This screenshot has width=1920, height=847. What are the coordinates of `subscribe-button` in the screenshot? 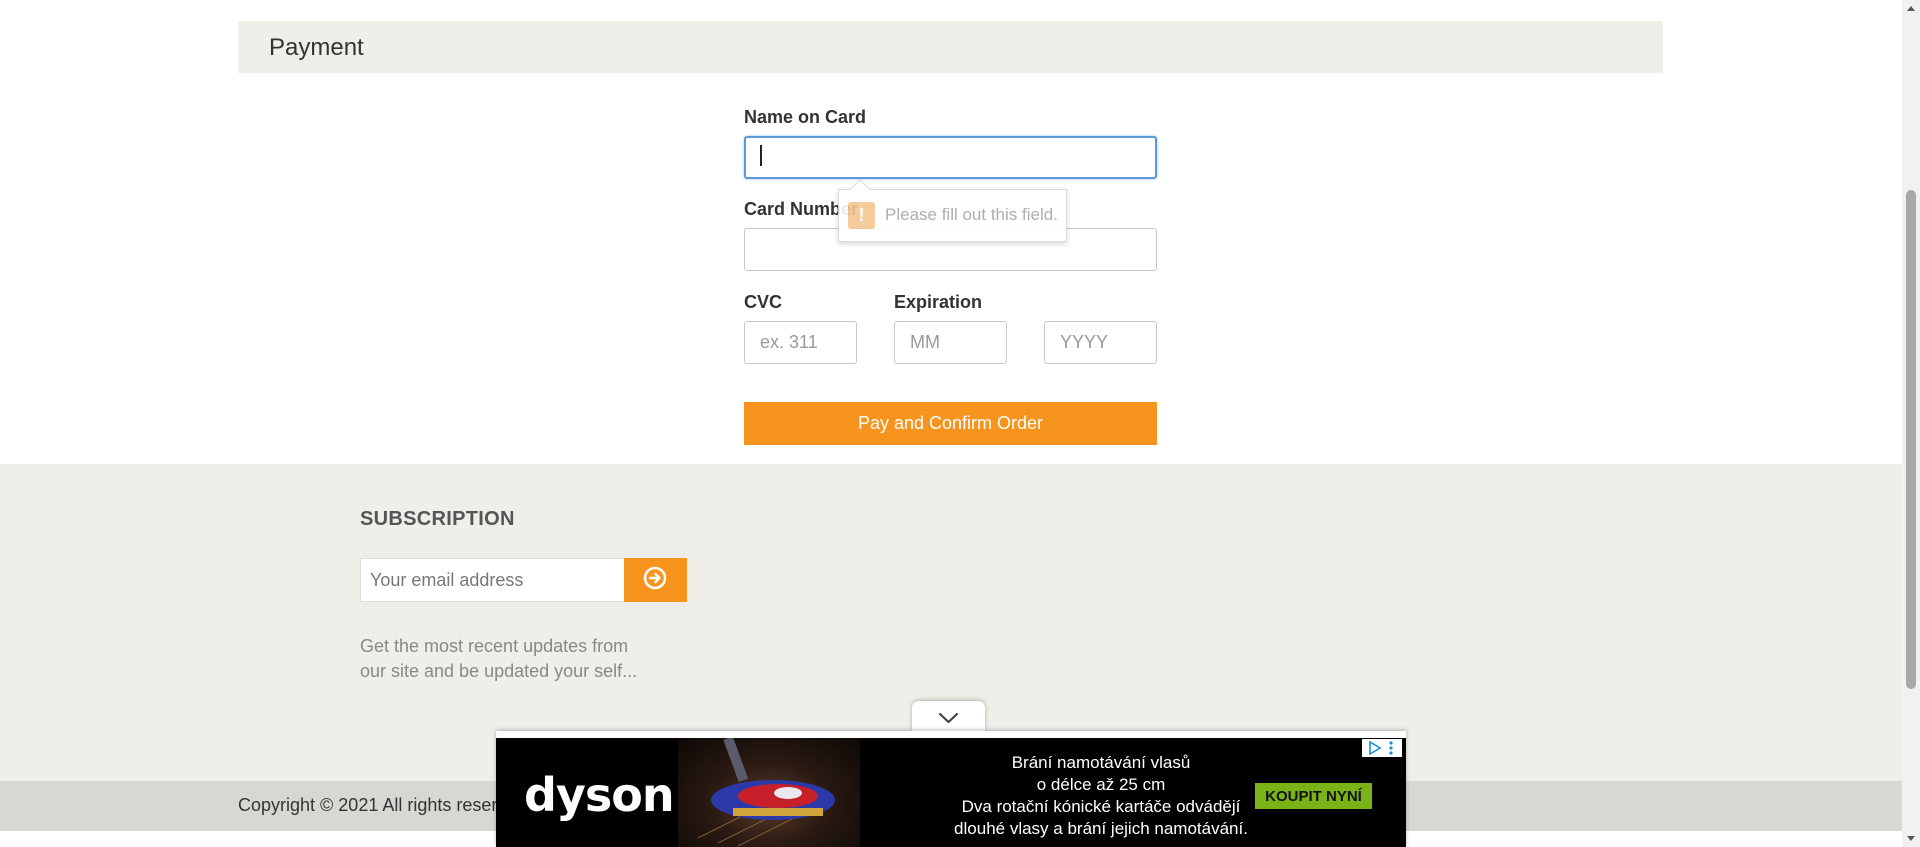 It's located at (655, 580).